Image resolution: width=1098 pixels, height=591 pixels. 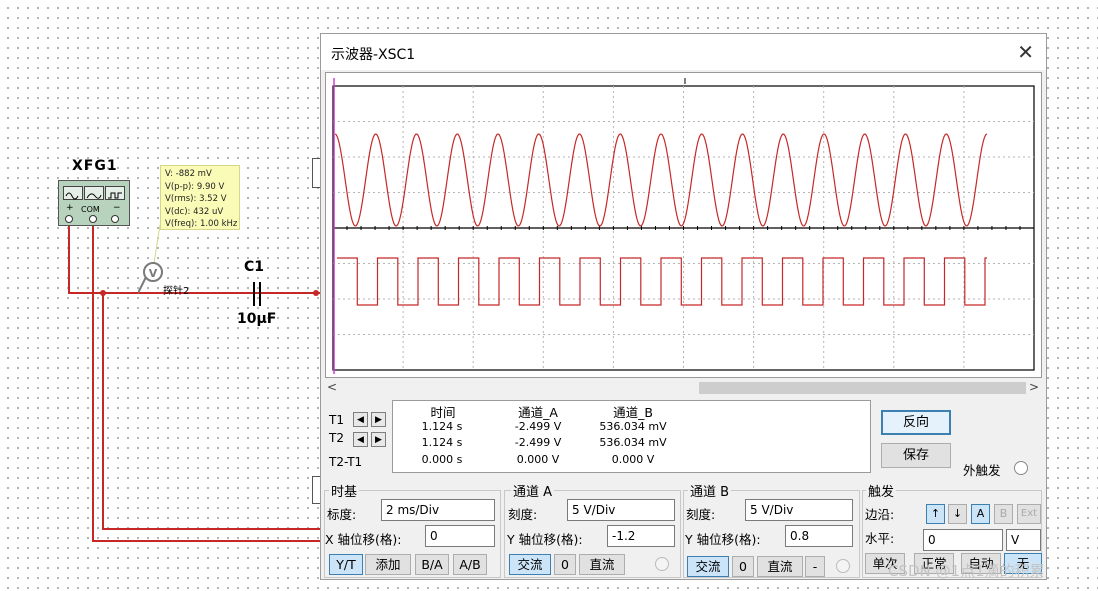 What do you see at coordinates (957, 514) in the screenshot?
I see `falling-edge-icon: ↓` at bounding box center [957, 514].